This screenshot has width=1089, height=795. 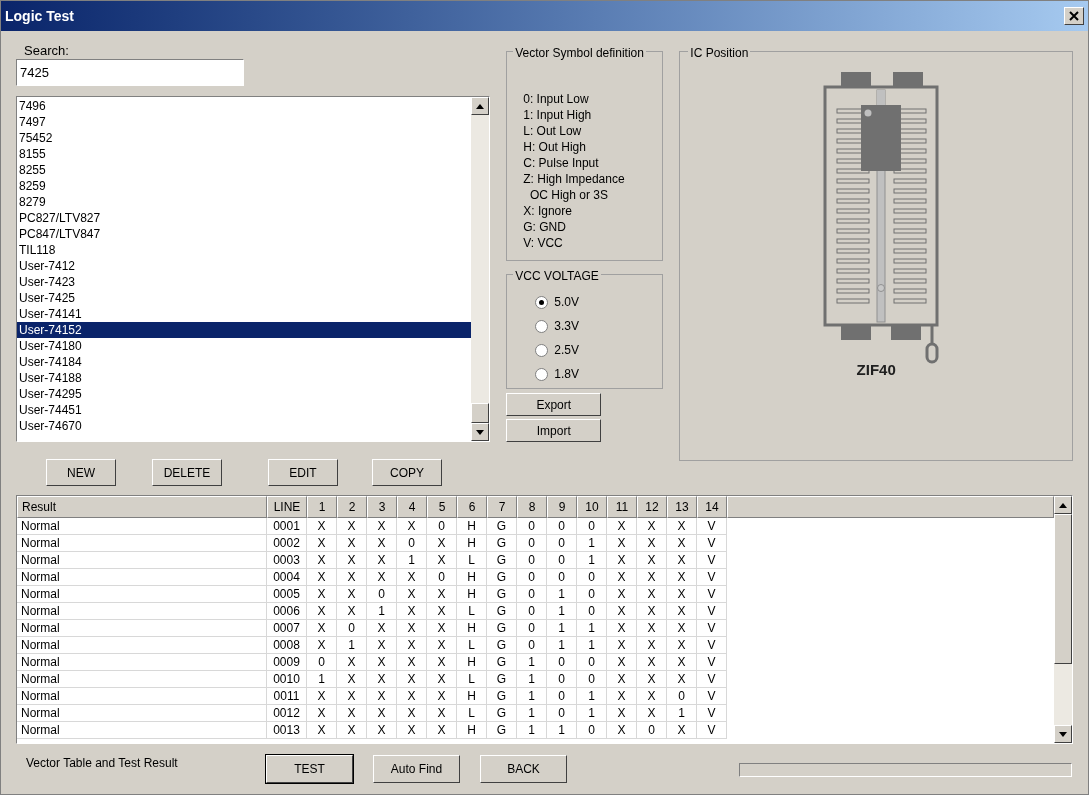 I want to click on list-button: COPY, so click(x=407, y=472).